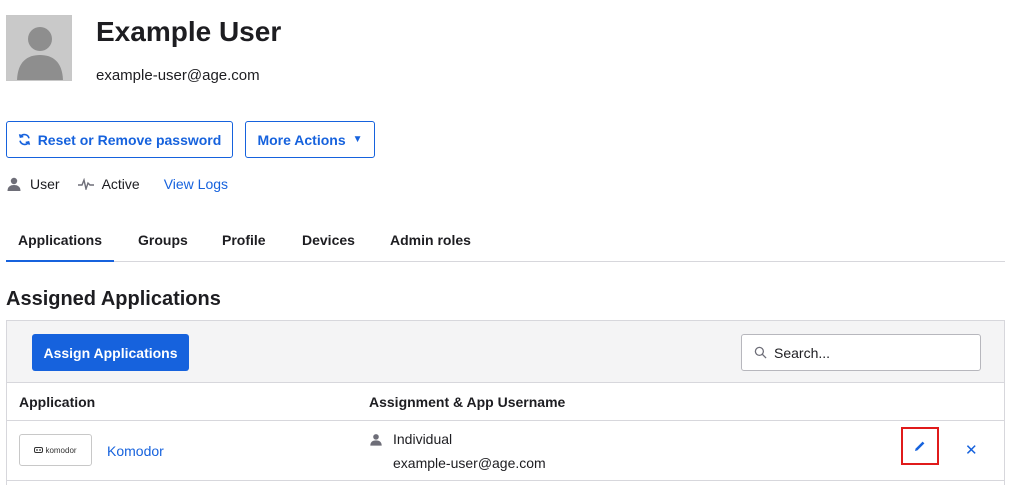  Describe the element at coordinates (357, 139) in the screenshot. I see `caret-down-icon: ▼` at that location.